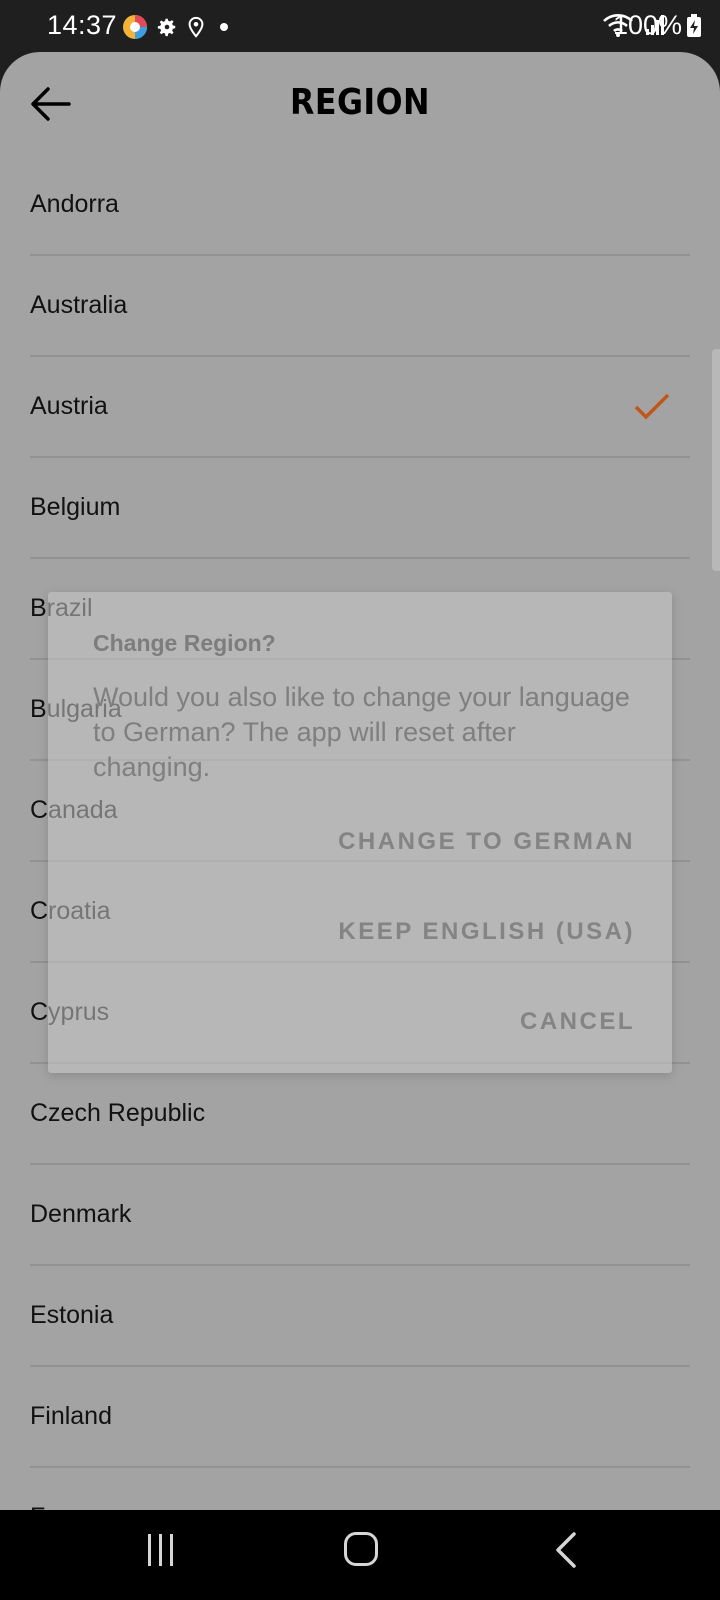 Image resolution: width=720 pixels, height=1600 pixels. Describe the element at coordinates (69, 406) in the screenshot. I see `region-name: Austria` at that location.